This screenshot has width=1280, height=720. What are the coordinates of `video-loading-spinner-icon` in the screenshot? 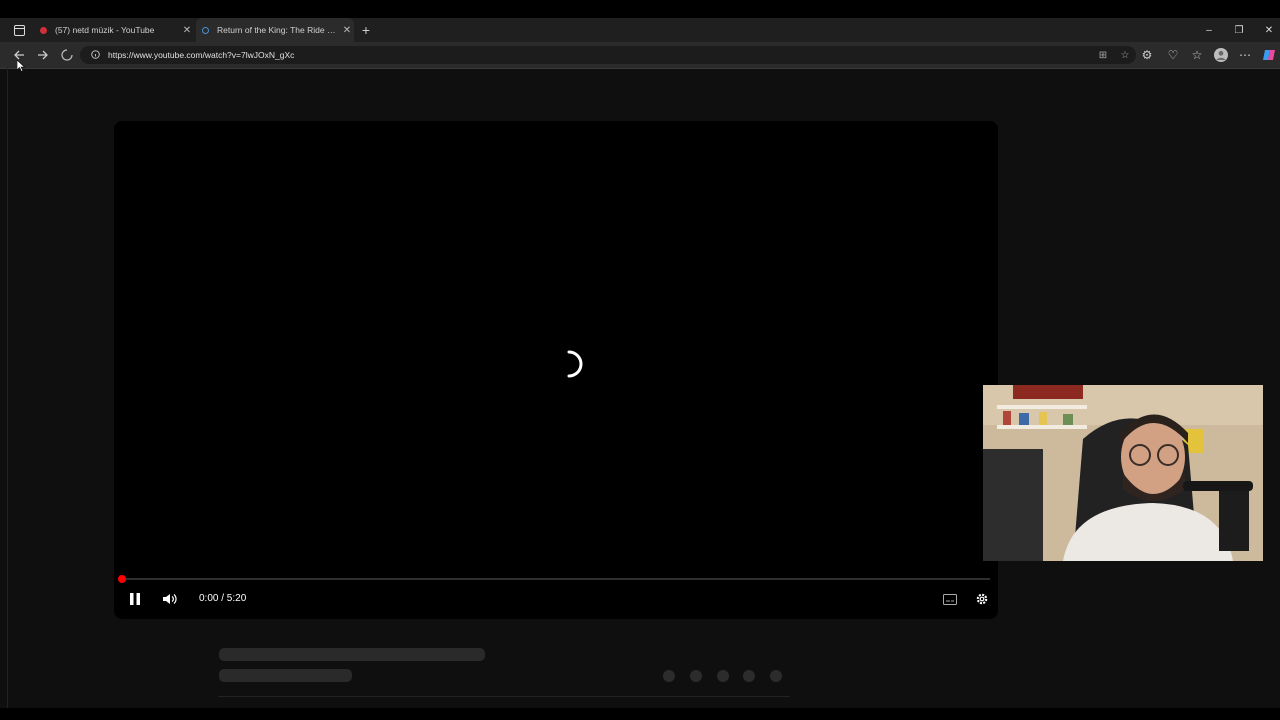 It's located at (575, 364).